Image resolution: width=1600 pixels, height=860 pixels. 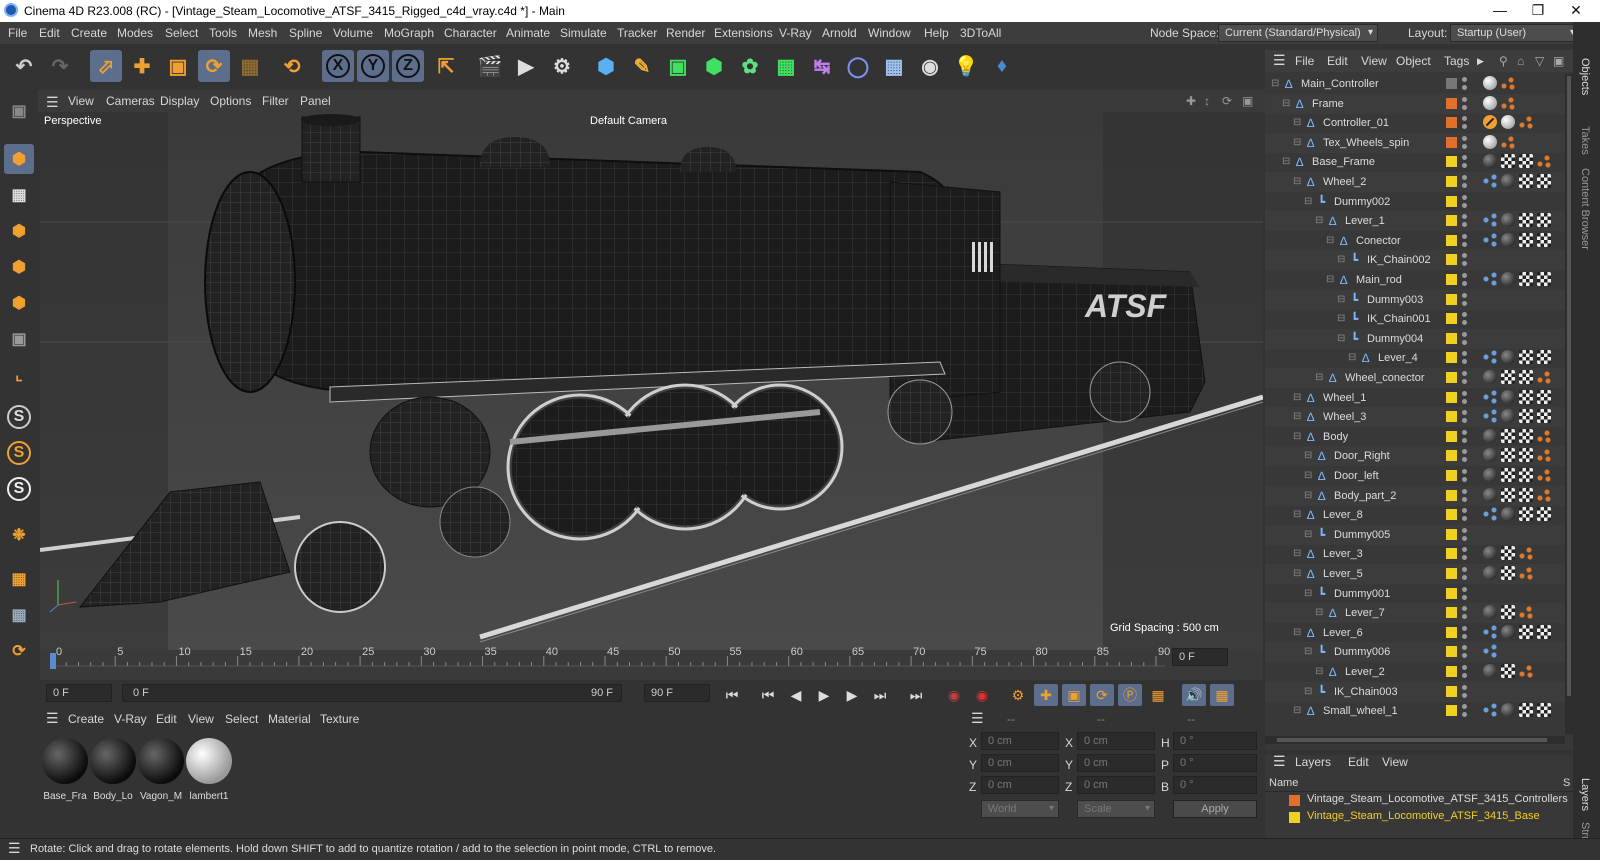 I want to click on object-name: Lever_1, so click(x=1365, y=221).